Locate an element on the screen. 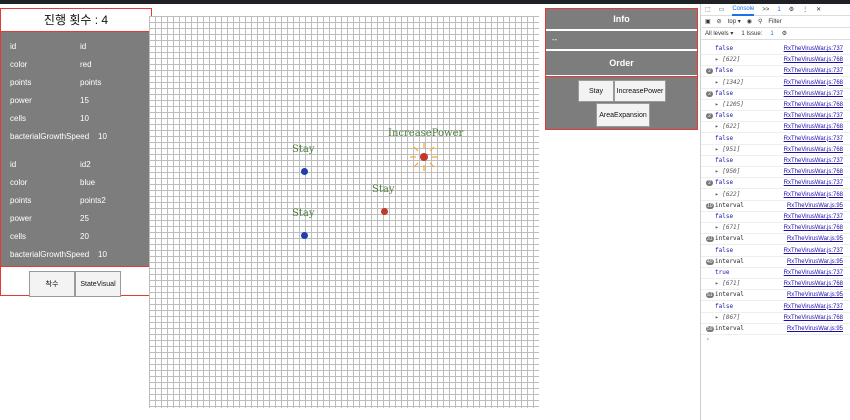 Image resolution: width=850 pixels, height=420 pixels. menu-icon: ⋮ is located at coordinates (805, 9).